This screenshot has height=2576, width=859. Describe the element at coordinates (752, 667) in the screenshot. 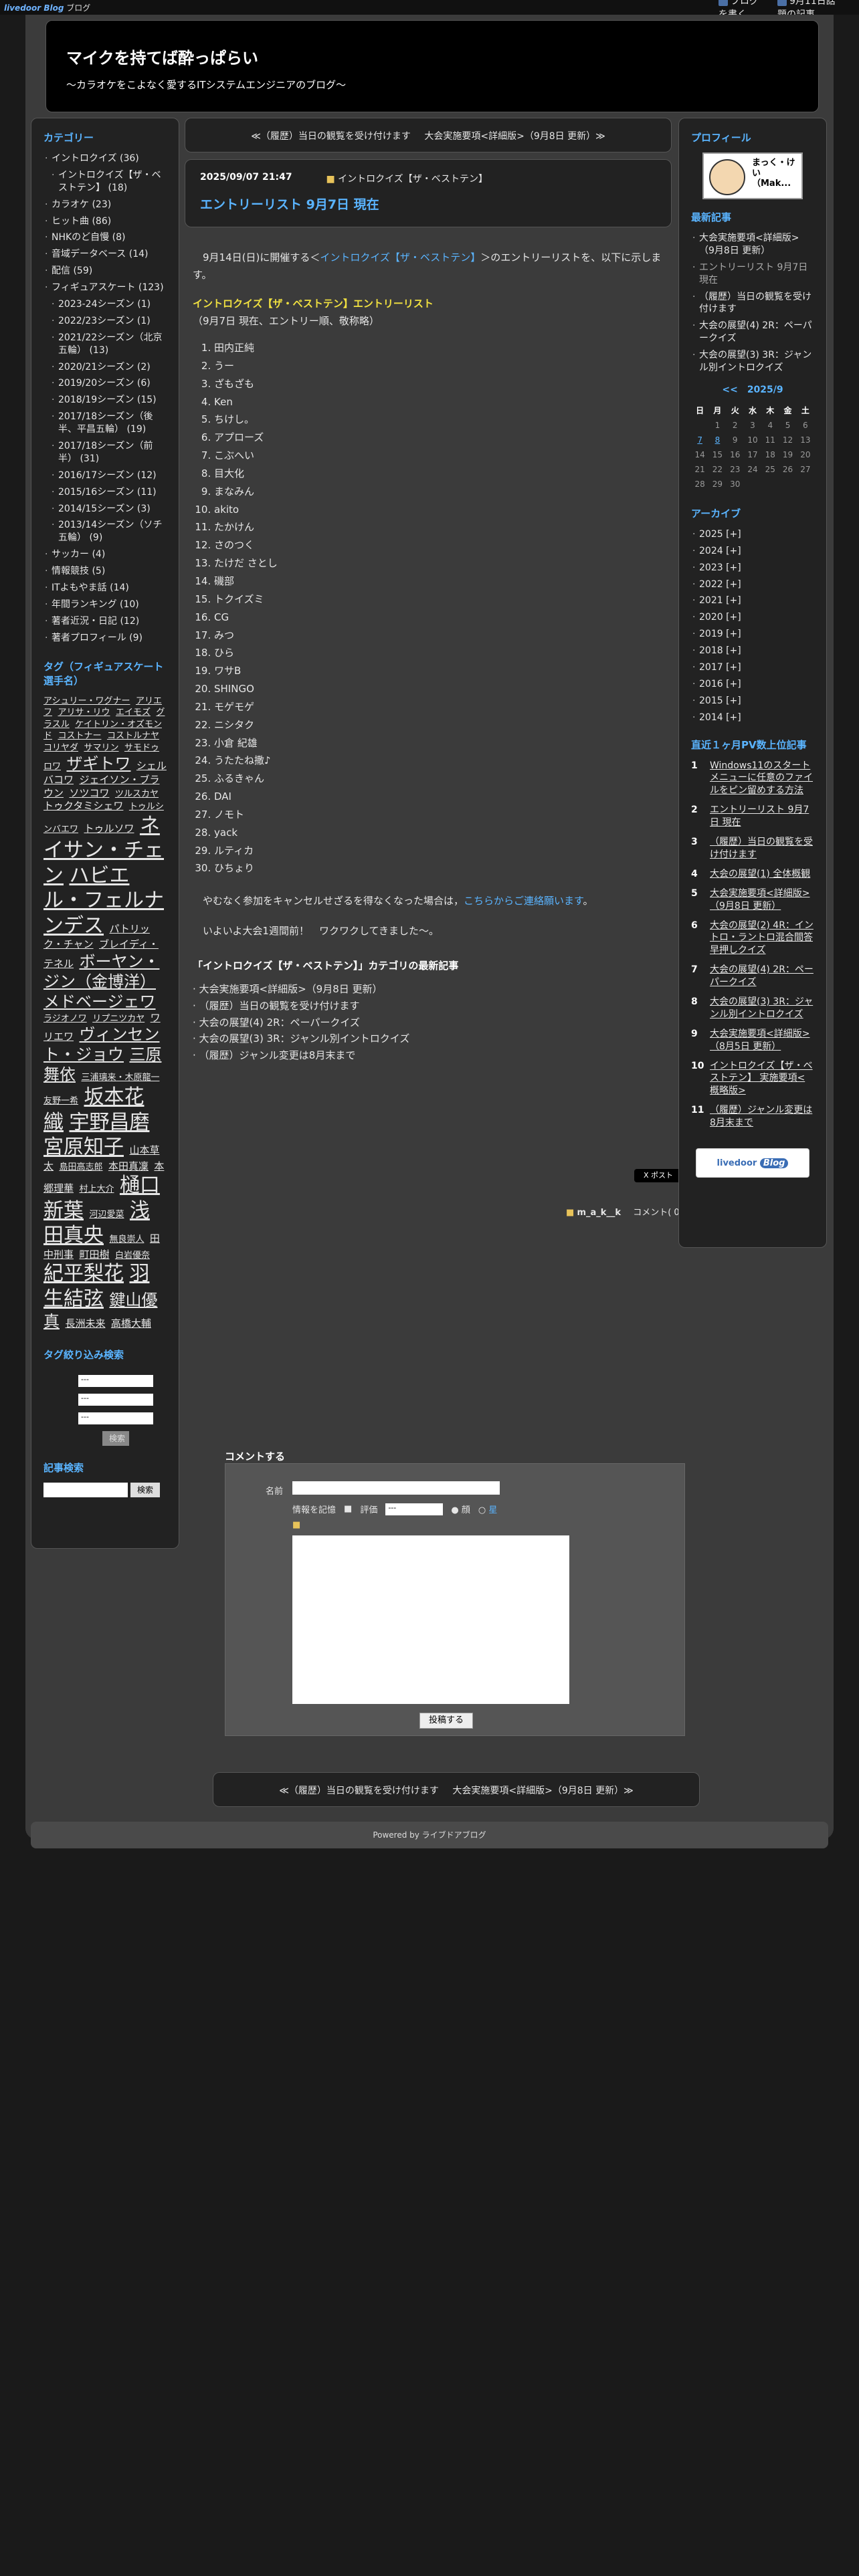

I see `archive-item: 2017 [+]` at that location.